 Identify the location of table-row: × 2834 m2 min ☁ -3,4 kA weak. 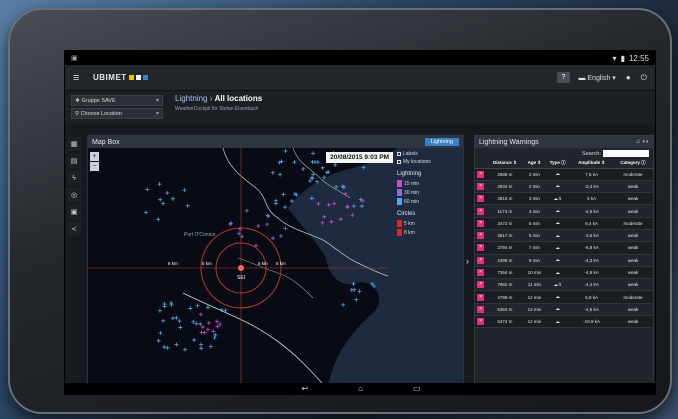
(564, 187).